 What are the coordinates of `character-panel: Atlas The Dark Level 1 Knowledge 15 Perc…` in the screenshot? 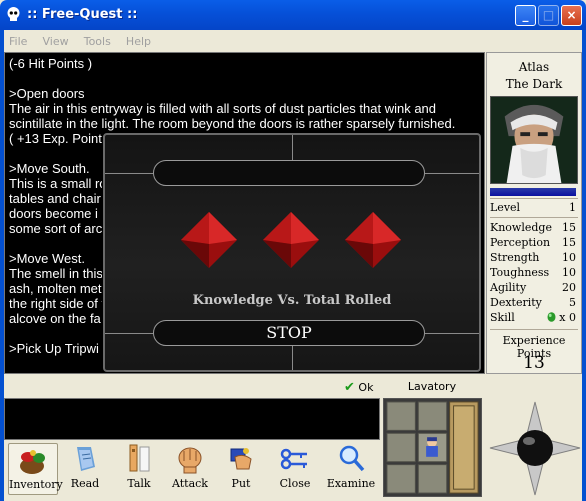 It's located at (534, 213).